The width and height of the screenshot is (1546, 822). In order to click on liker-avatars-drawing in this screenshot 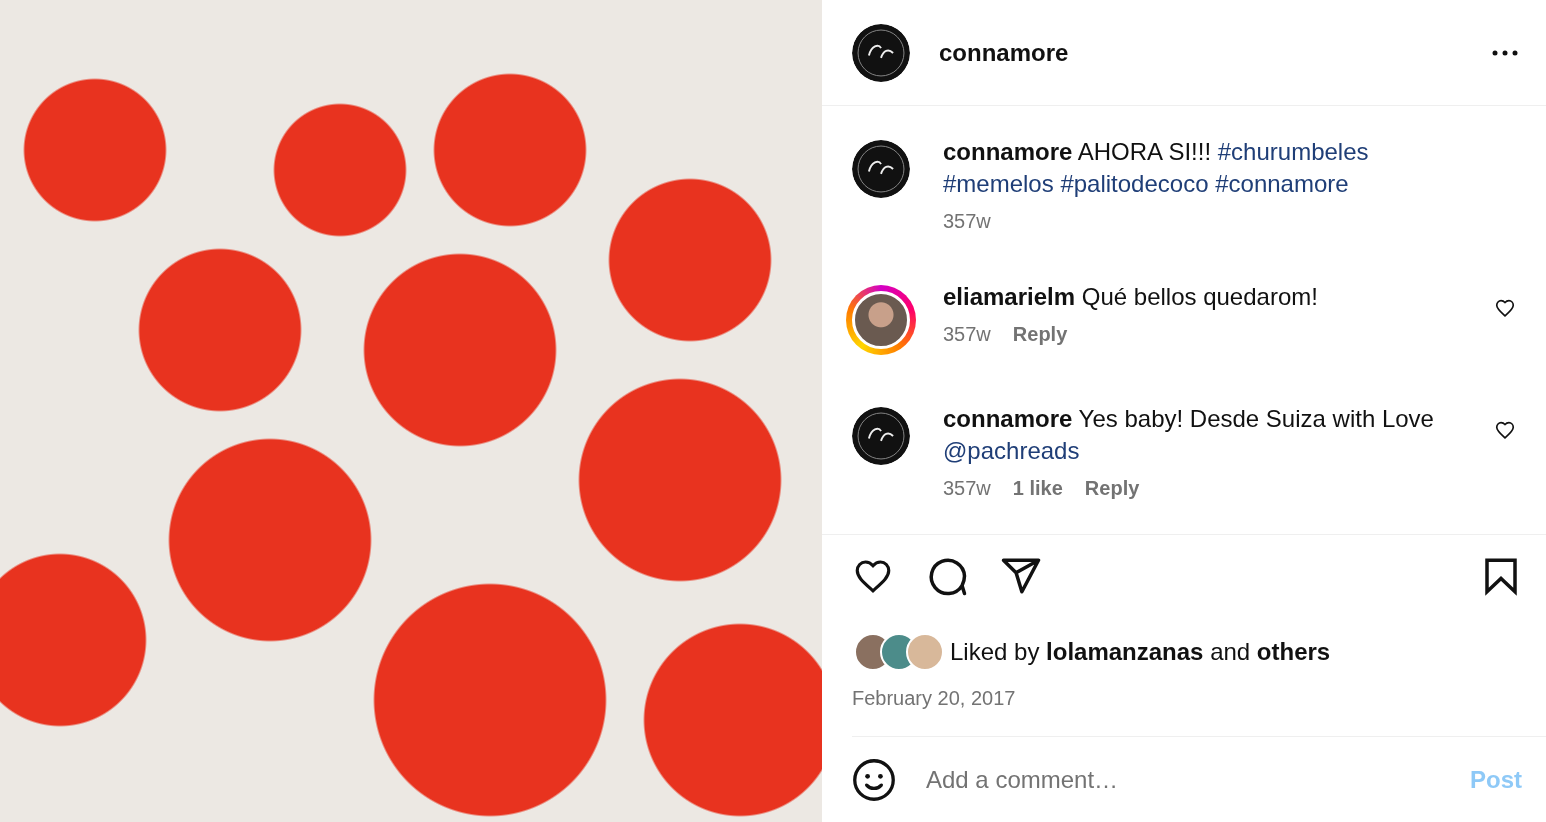, I will do `click(899, 652)`.